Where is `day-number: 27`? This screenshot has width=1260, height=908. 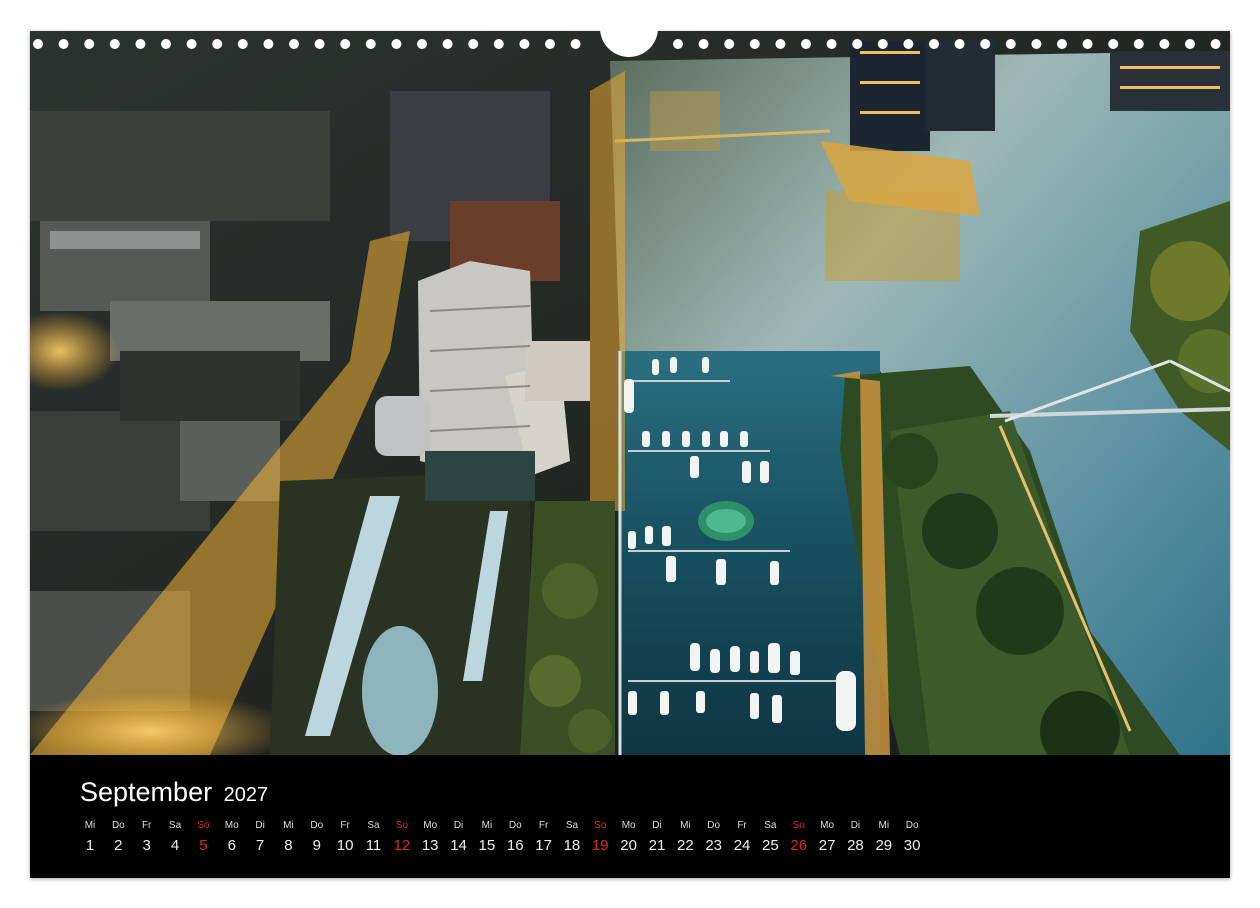
day-number: 27 is located at coordinates (827, 845).